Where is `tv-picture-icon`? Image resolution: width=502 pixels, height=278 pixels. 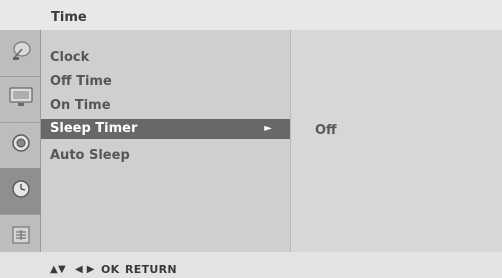 tv-picture-icon is located at coordinates (21, 99).